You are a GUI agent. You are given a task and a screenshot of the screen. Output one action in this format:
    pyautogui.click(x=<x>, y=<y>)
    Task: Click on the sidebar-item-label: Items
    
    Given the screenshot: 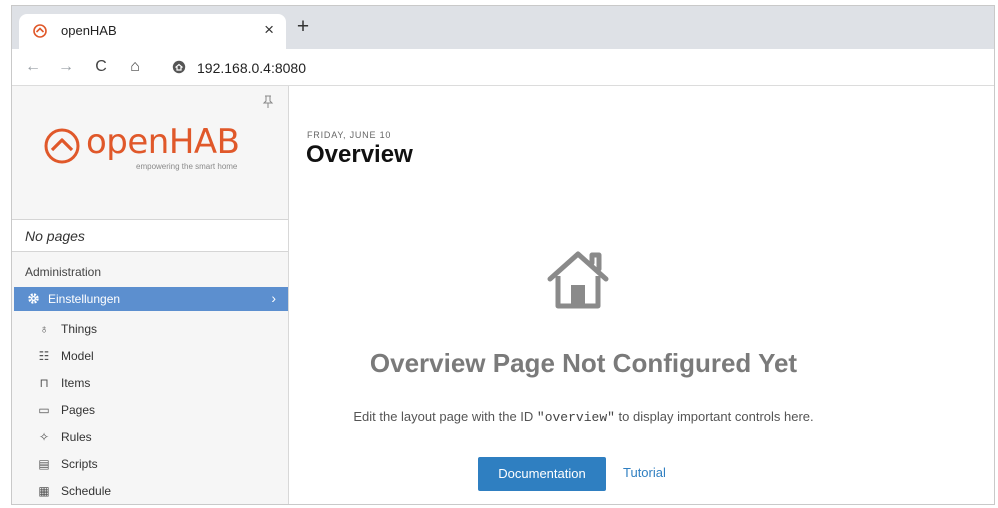 What is the action you would take?
    pyautogui.click(x=76, y=383)
    